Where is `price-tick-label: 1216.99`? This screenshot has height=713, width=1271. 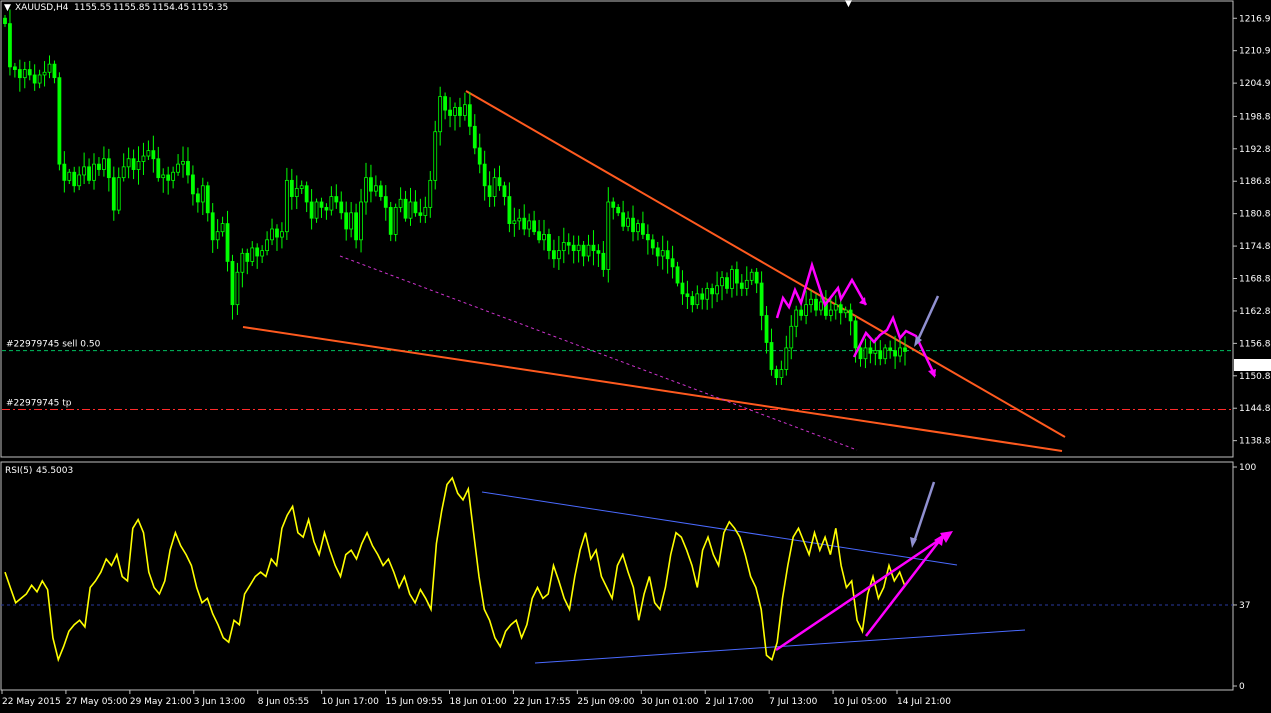
price-tick-label: 1216.99 is located at coordinates (1255, 19).